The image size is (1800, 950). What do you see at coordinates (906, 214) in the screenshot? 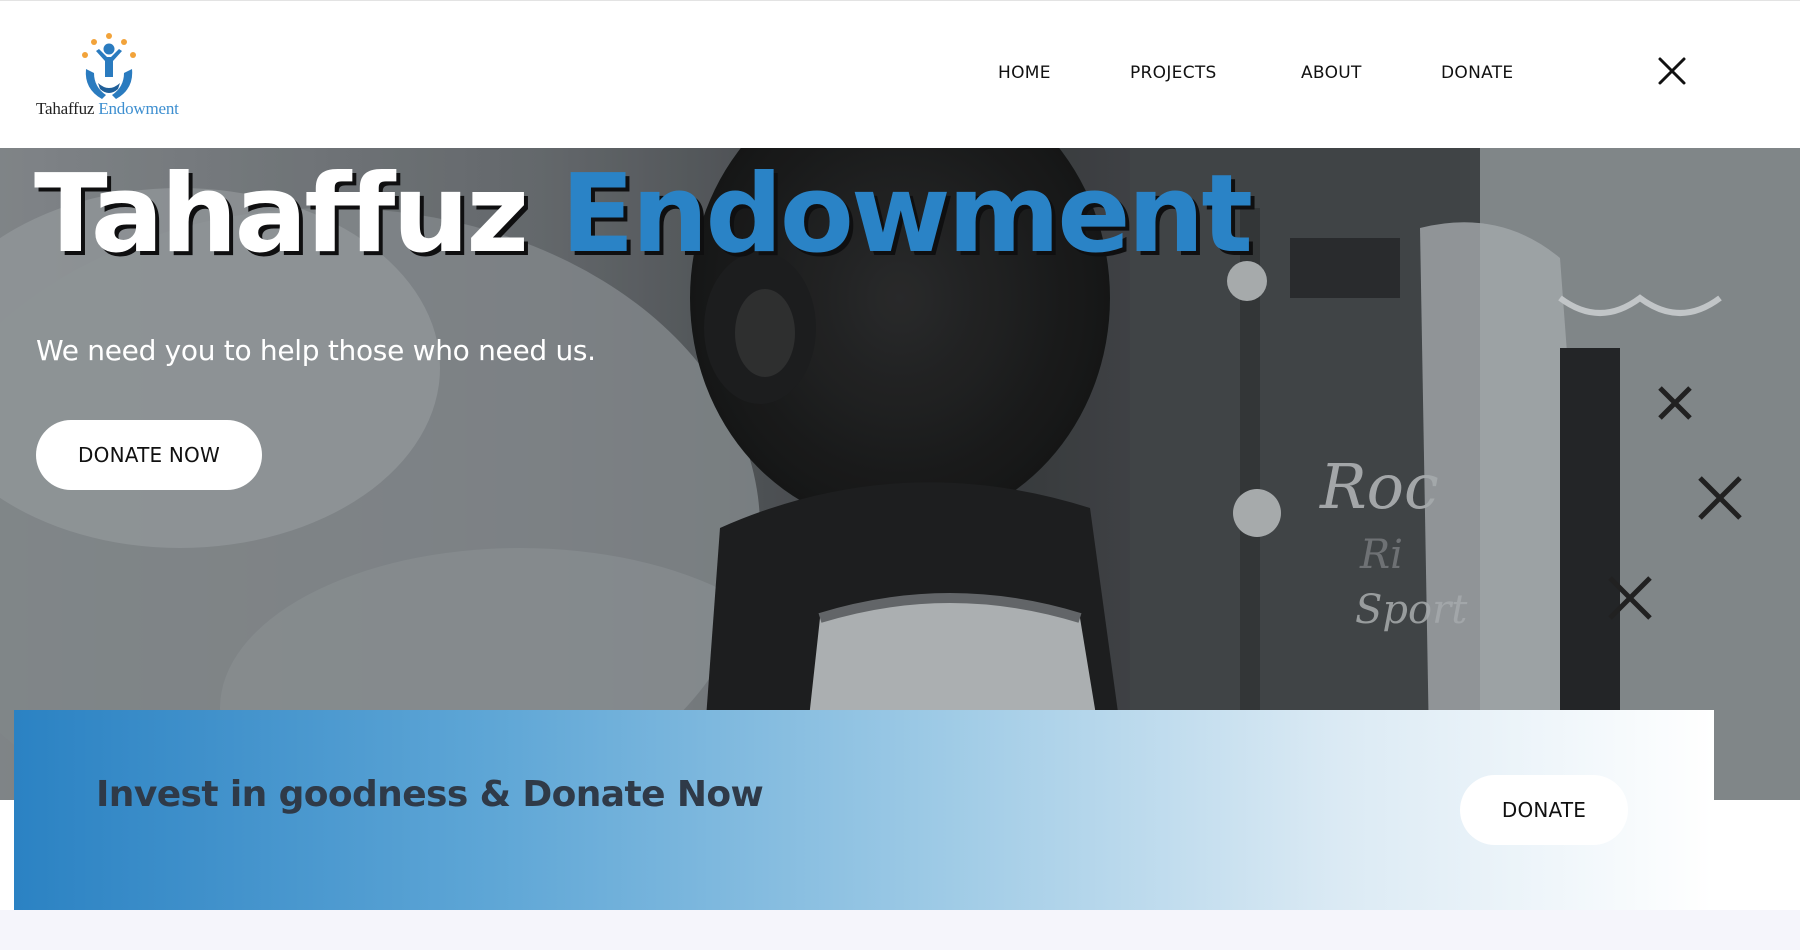
I see `hero-title-part2: Endowment` at bounding box center [906, 214].